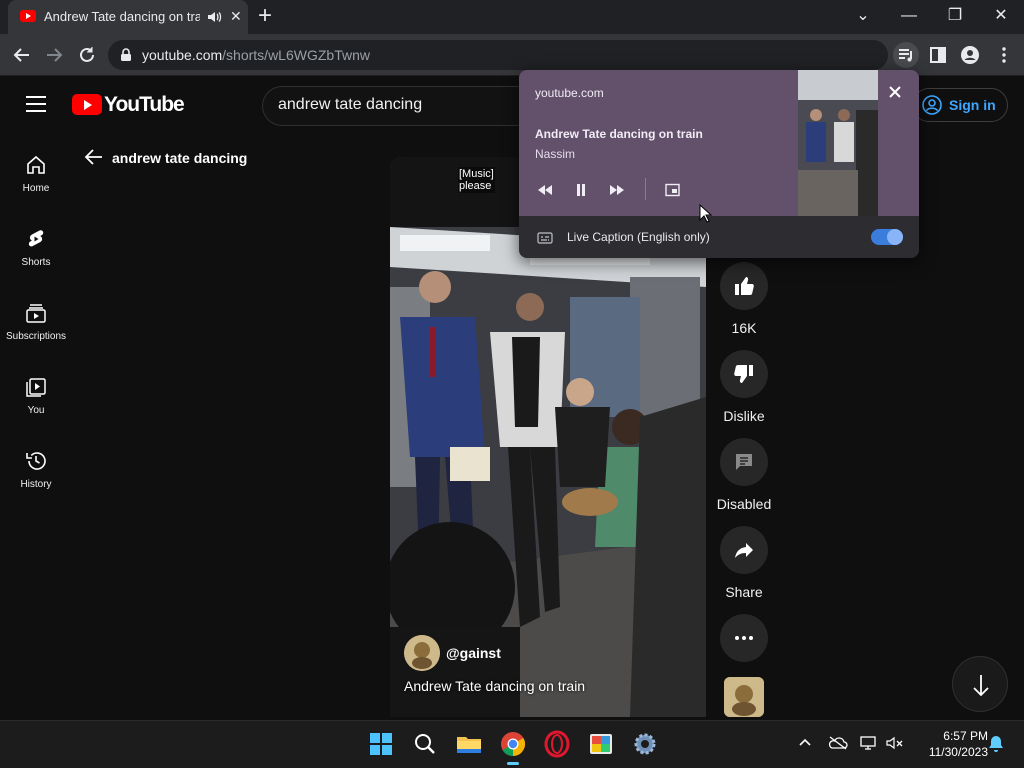 Image resolution: width=1024 pixels, height=768 pixels. I want to click on guide-menu-icon, so click(36, 104).